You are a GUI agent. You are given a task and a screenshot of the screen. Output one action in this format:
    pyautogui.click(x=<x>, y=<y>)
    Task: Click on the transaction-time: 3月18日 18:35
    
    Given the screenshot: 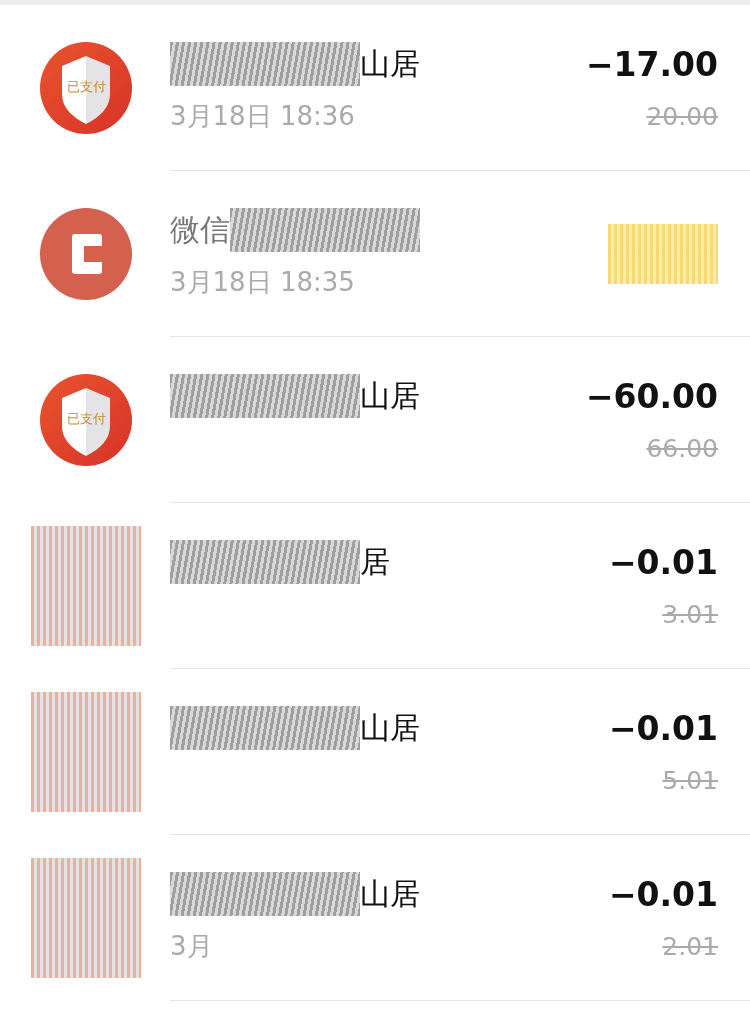 What is the action you would take?
    pyautogui.click(x=262, y=282)
    